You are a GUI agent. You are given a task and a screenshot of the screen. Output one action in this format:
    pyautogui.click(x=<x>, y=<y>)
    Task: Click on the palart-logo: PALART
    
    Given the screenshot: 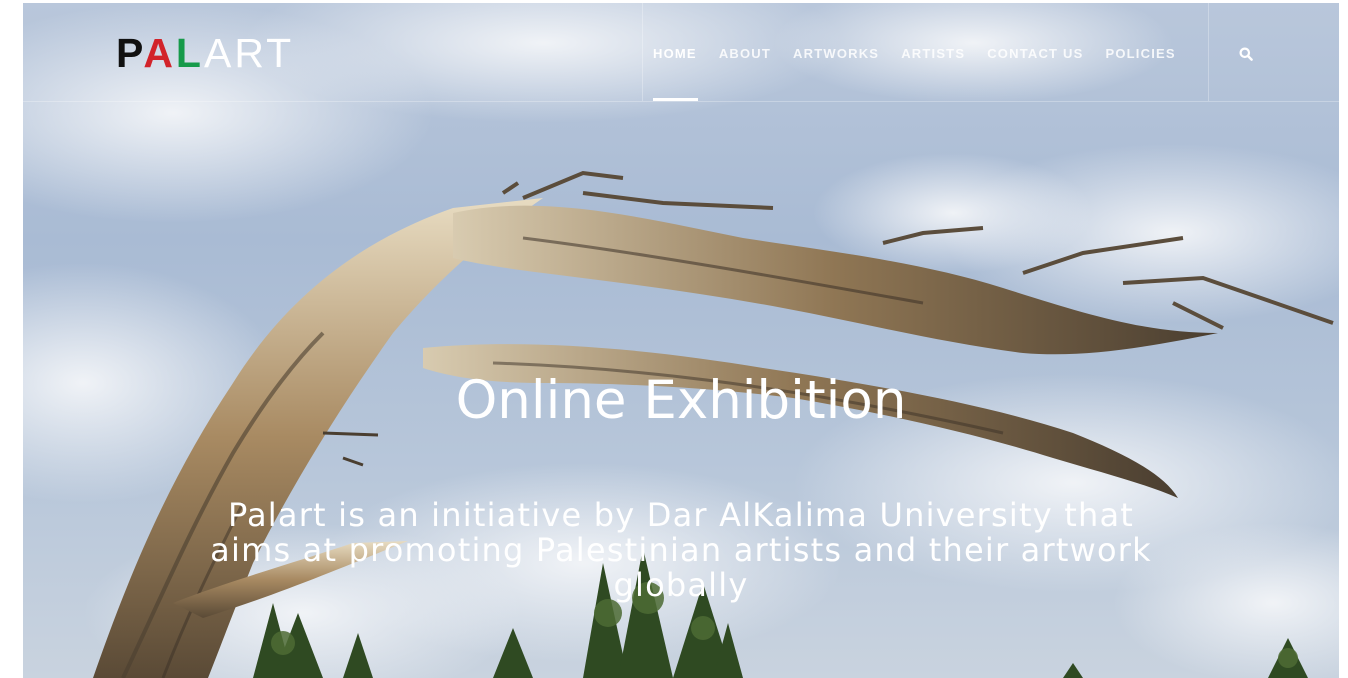 What is the action you would take?
    pyautogui.click(x=205, y=53)
    